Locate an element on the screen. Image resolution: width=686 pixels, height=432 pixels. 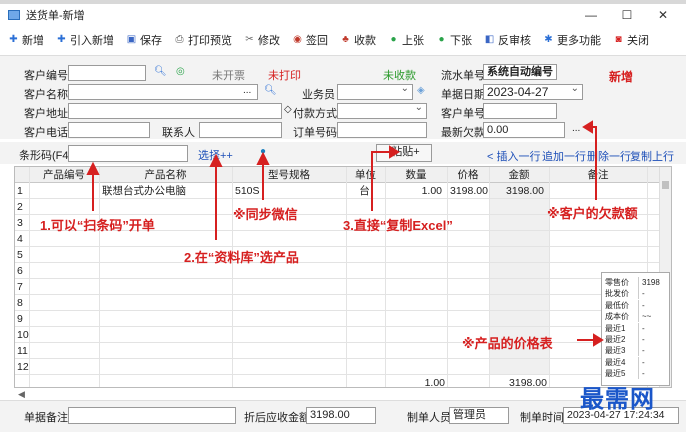
column-header: 备注 is located at coordinates (598, 175).